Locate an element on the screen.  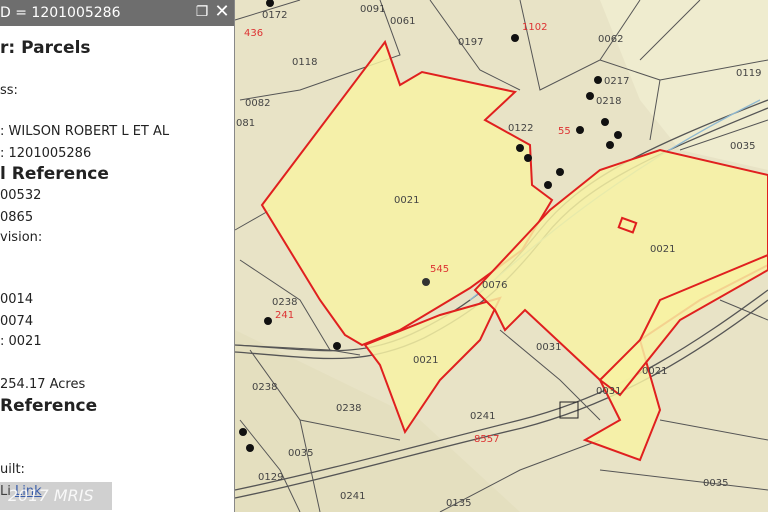
account-id-field: : 1201005286 is located at coordinates (46, 153).